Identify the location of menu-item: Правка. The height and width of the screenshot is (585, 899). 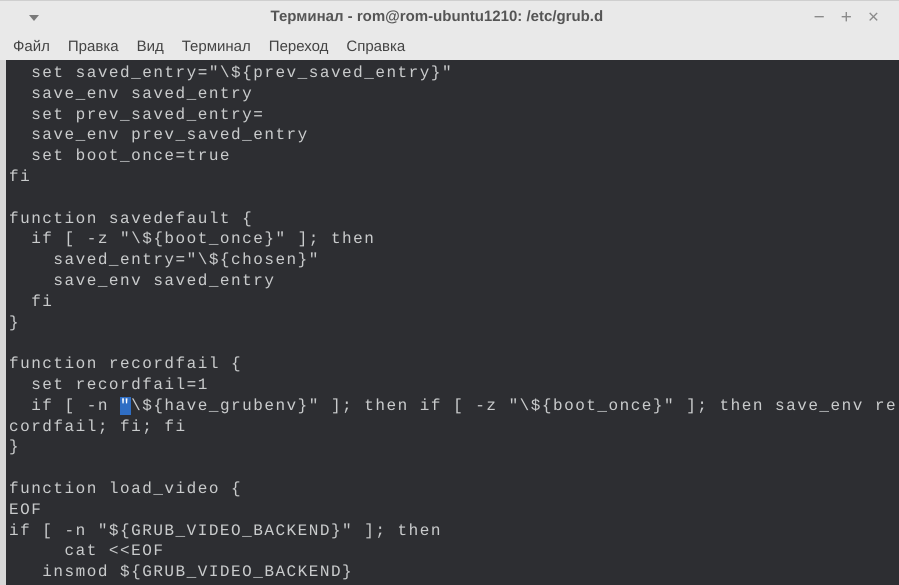
(93, 47).